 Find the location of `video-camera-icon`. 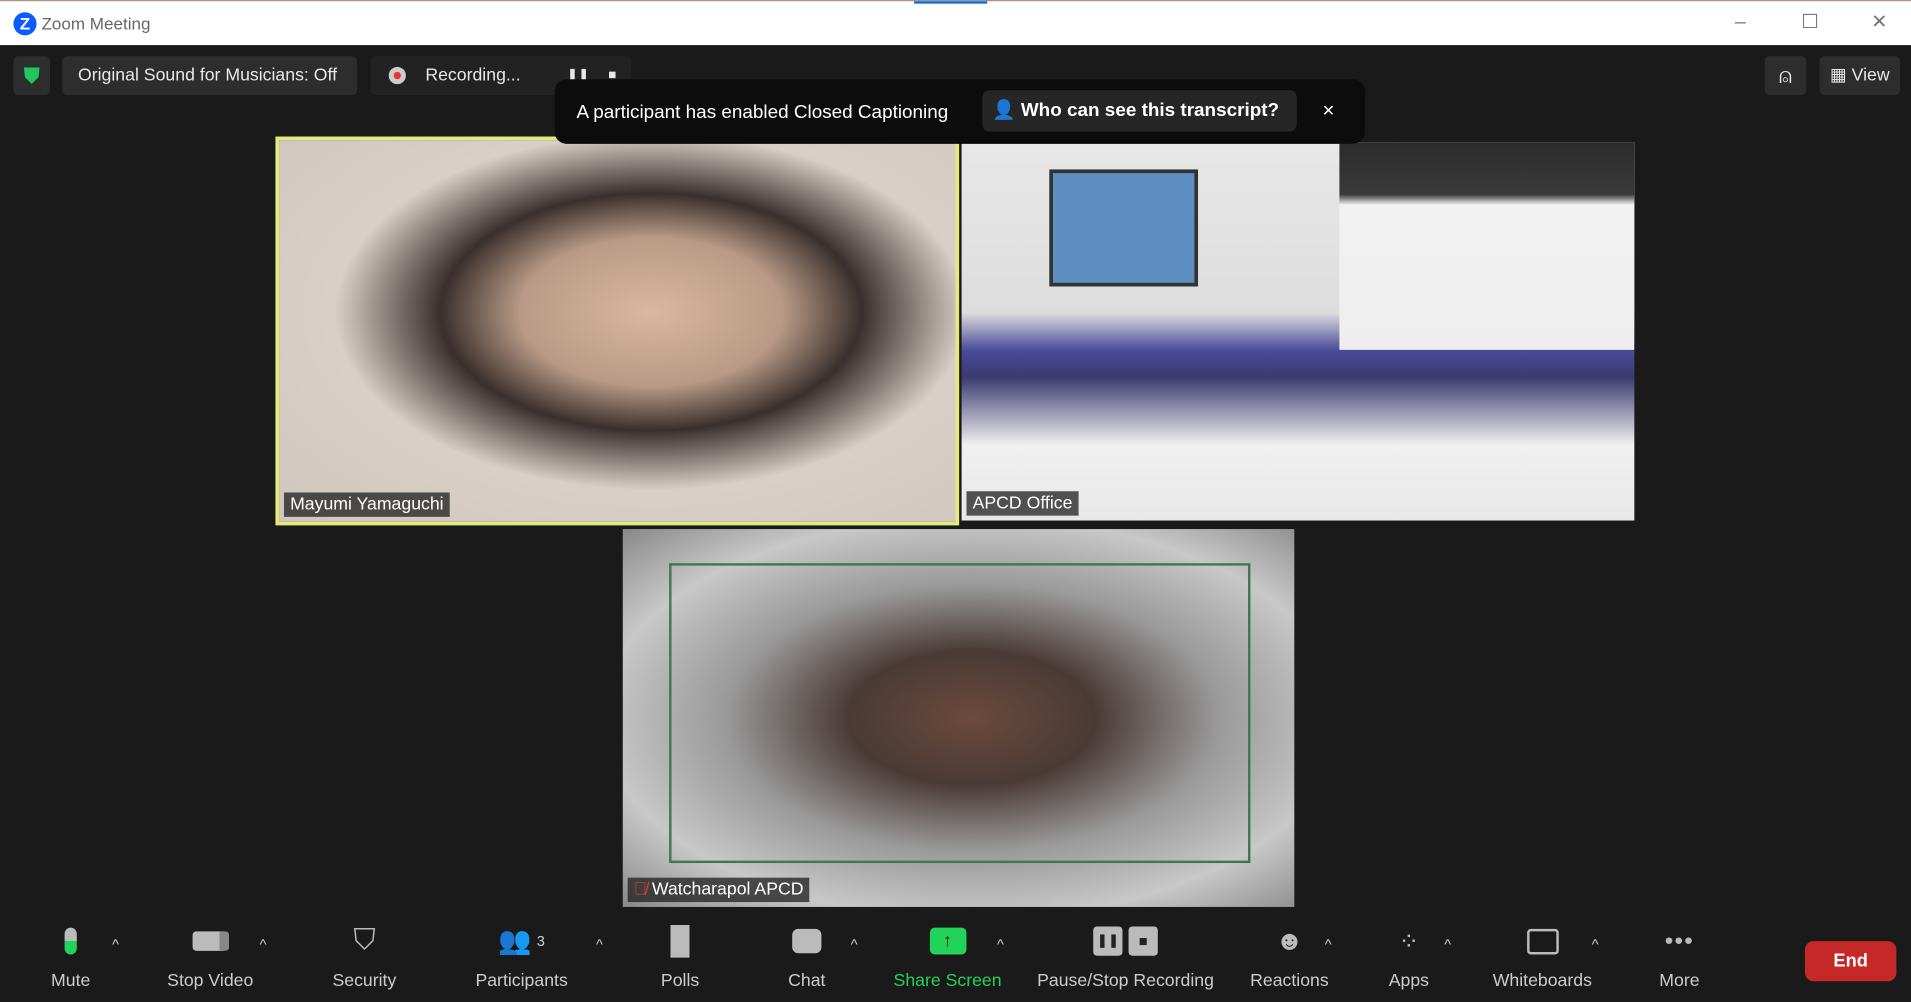

video-camera-icon is located at coordinates (210, 941).